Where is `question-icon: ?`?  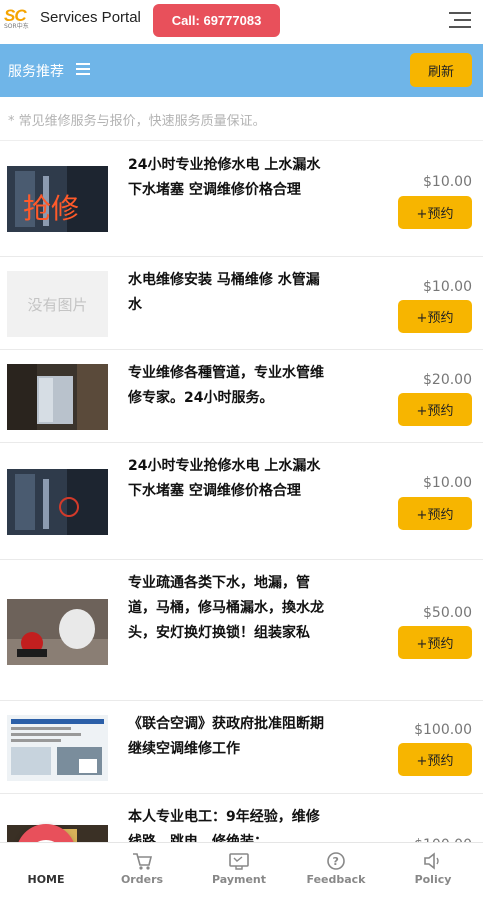 question-icon: ? is located at coordinates (336, 862).